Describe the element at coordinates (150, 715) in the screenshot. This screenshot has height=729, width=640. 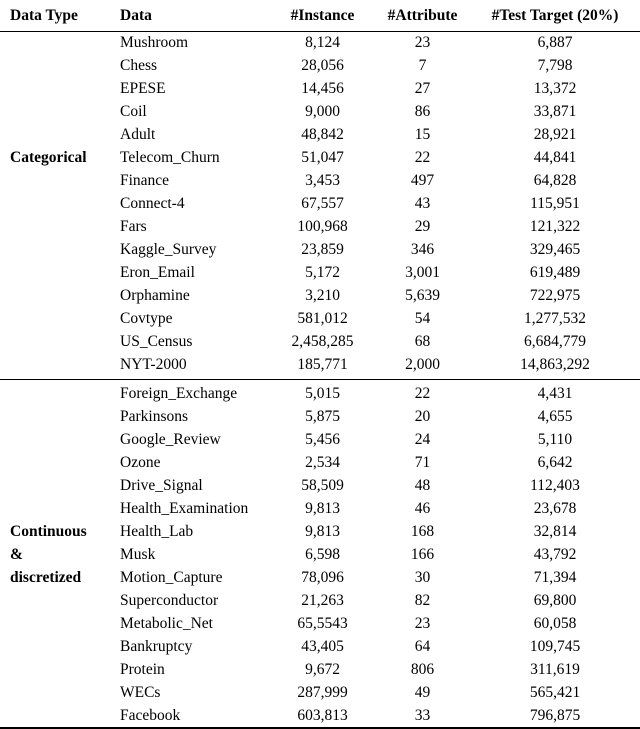
I see `cell-dataset-name: Facebook` at that location.